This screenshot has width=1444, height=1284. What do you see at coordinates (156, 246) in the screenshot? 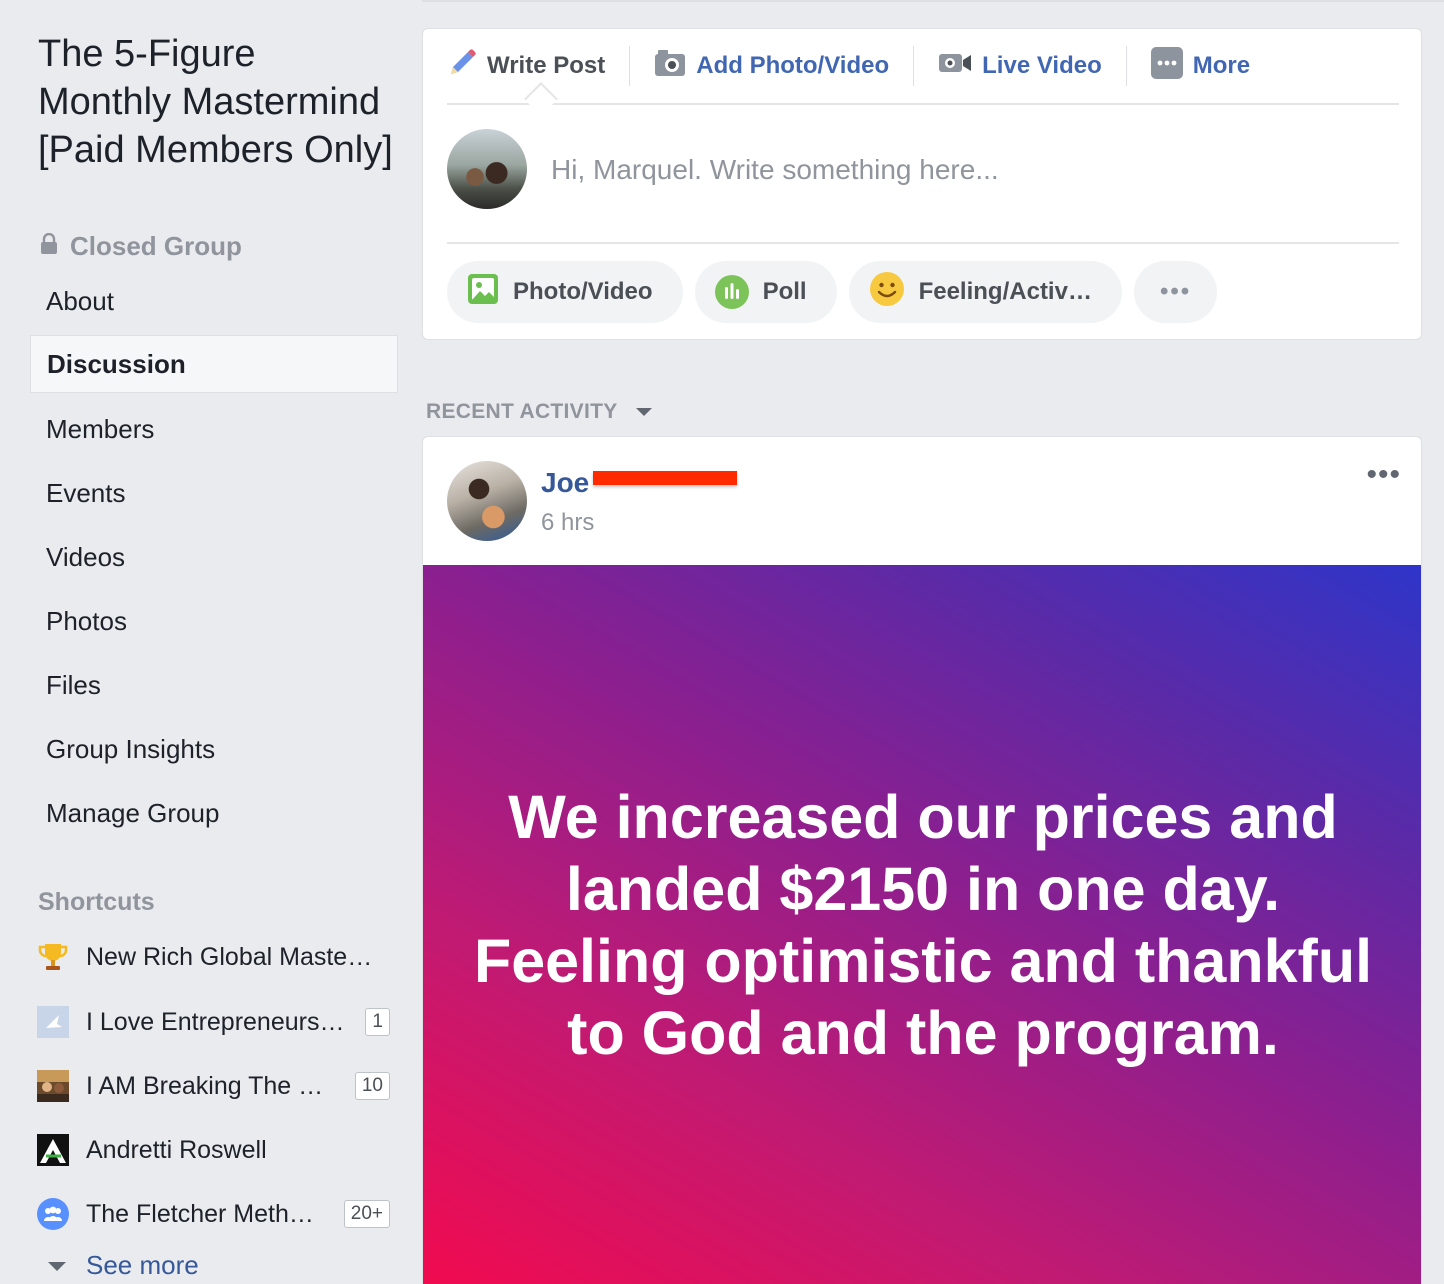
I see `group-privacy-label: Closed Group` at bounding box center [156, 246].